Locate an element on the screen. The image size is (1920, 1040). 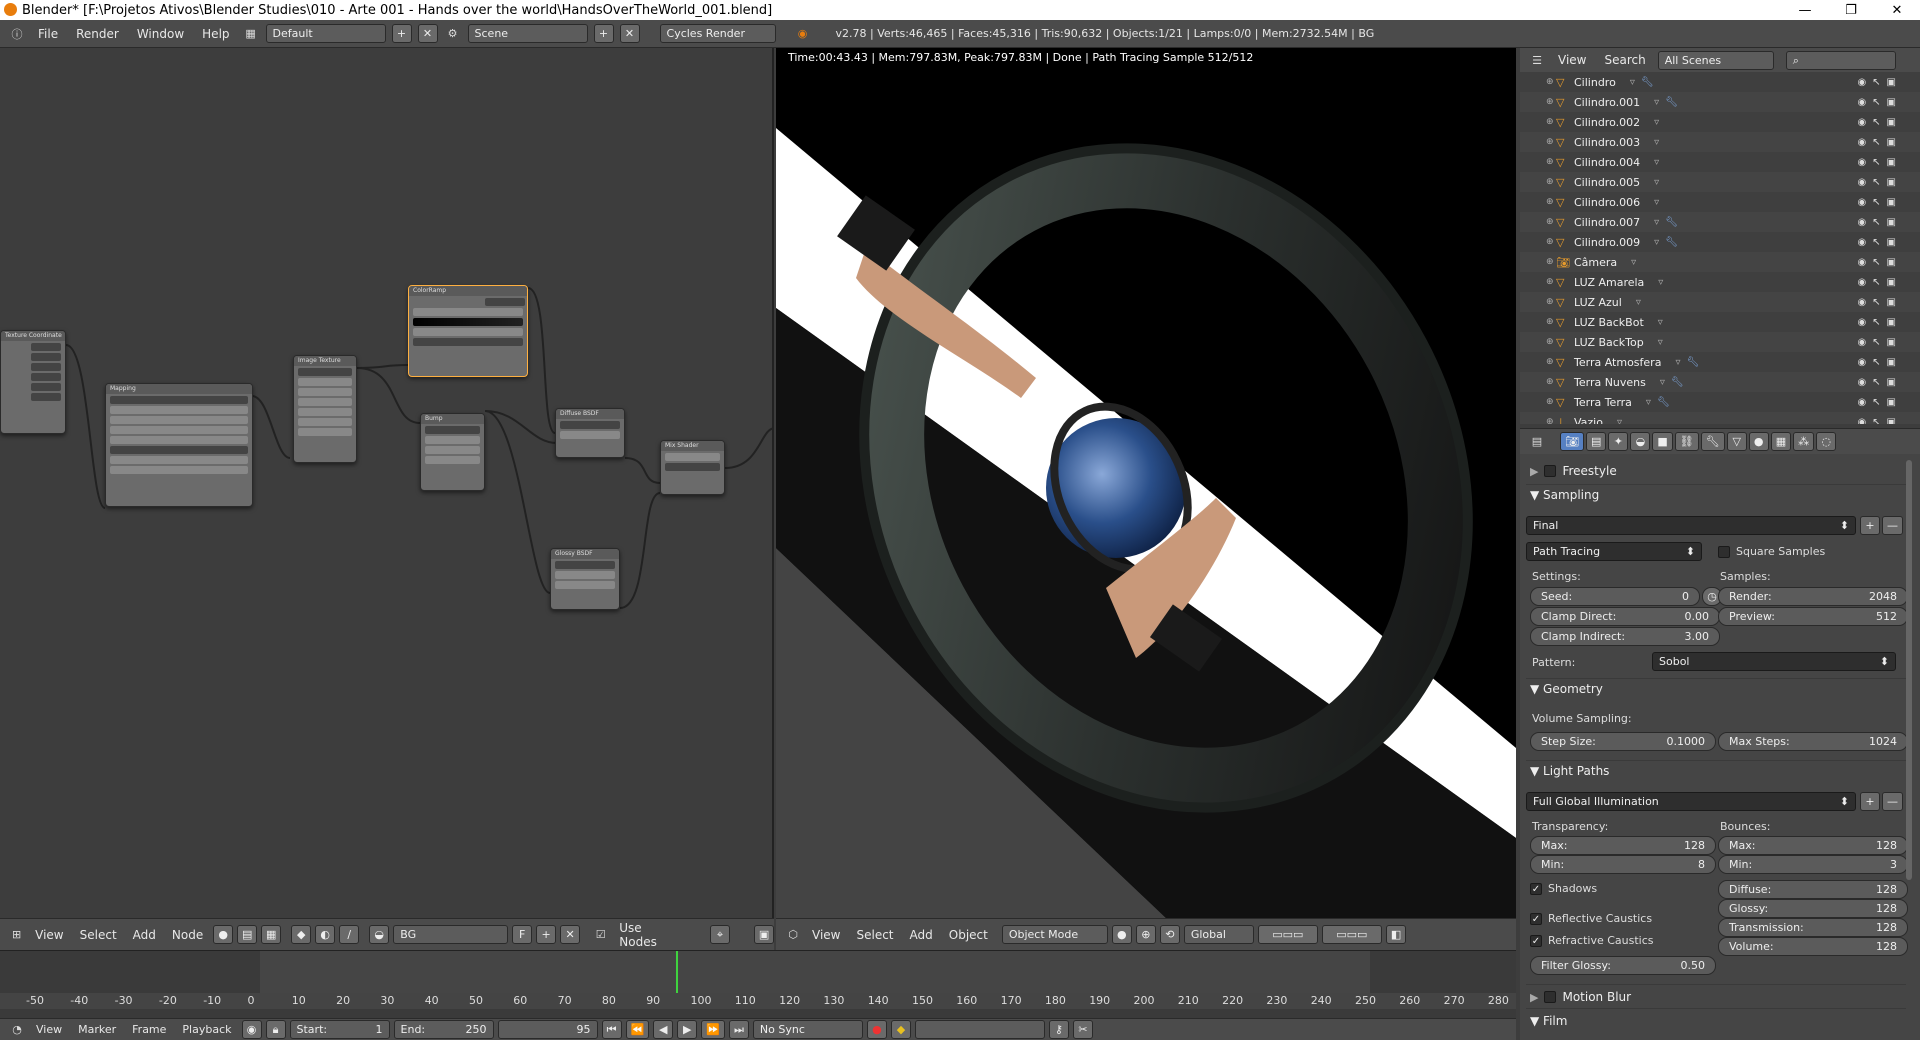
timeline-menu-playback: Playback is located at coordinates (206, 1029).